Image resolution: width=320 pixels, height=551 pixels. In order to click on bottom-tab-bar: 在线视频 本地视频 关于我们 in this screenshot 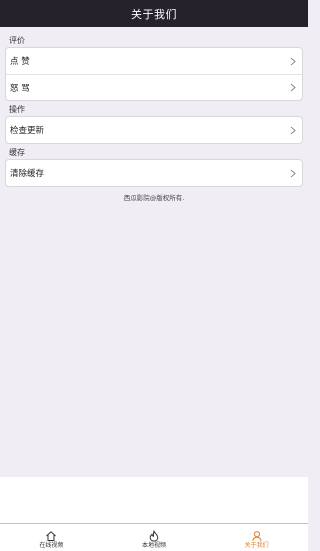, I will do `click(154, 537)`.